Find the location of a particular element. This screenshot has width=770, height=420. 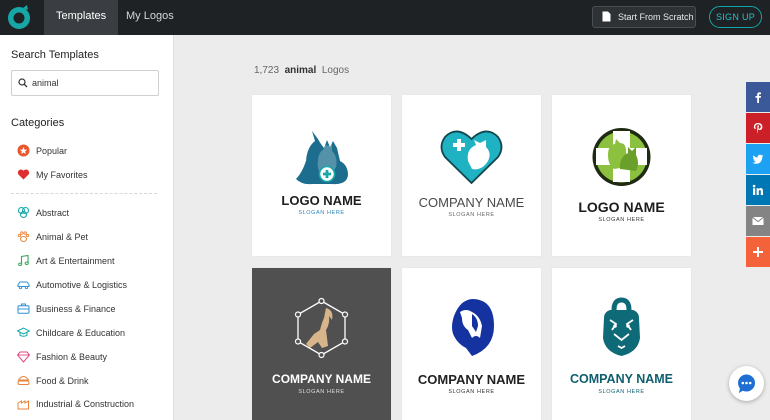

twitter-icon is located at coordinates (758, 159).